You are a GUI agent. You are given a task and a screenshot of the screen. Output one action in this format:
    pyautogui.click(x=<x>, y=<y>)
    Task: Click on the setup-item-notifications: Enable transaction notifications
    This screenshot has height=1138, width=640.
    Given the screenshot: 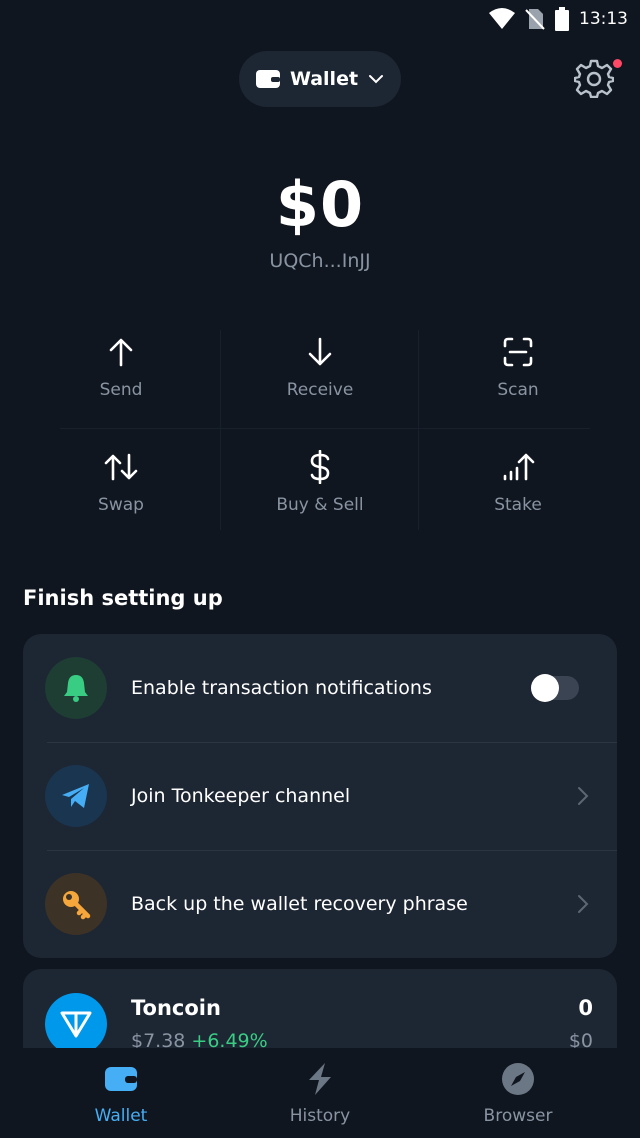 What is the action you would take?
    pyautogui.click(x=320, y=688)
    